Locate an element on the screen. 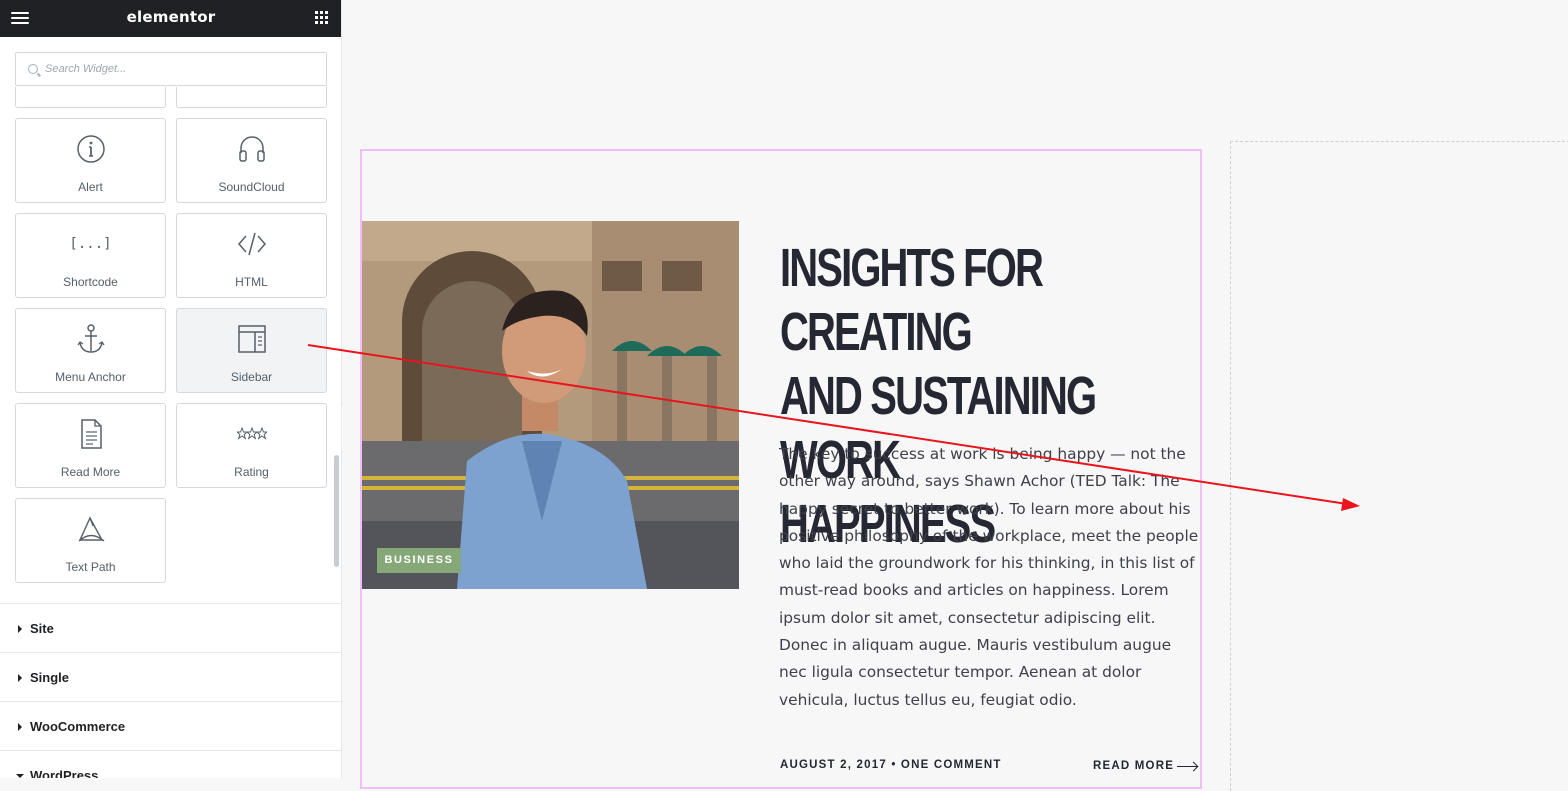 This screenshot has width=1568, height=791. widget-alert: Alert is located at coordinates (90, 160).